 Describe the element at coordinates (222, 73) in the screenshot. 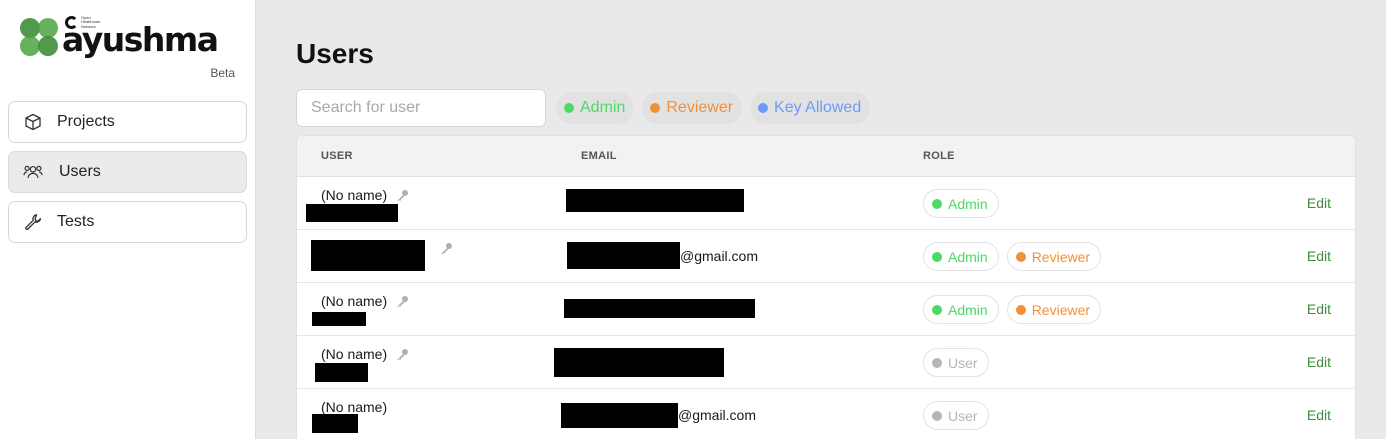

I see `beta-badge: Beta` at that location.